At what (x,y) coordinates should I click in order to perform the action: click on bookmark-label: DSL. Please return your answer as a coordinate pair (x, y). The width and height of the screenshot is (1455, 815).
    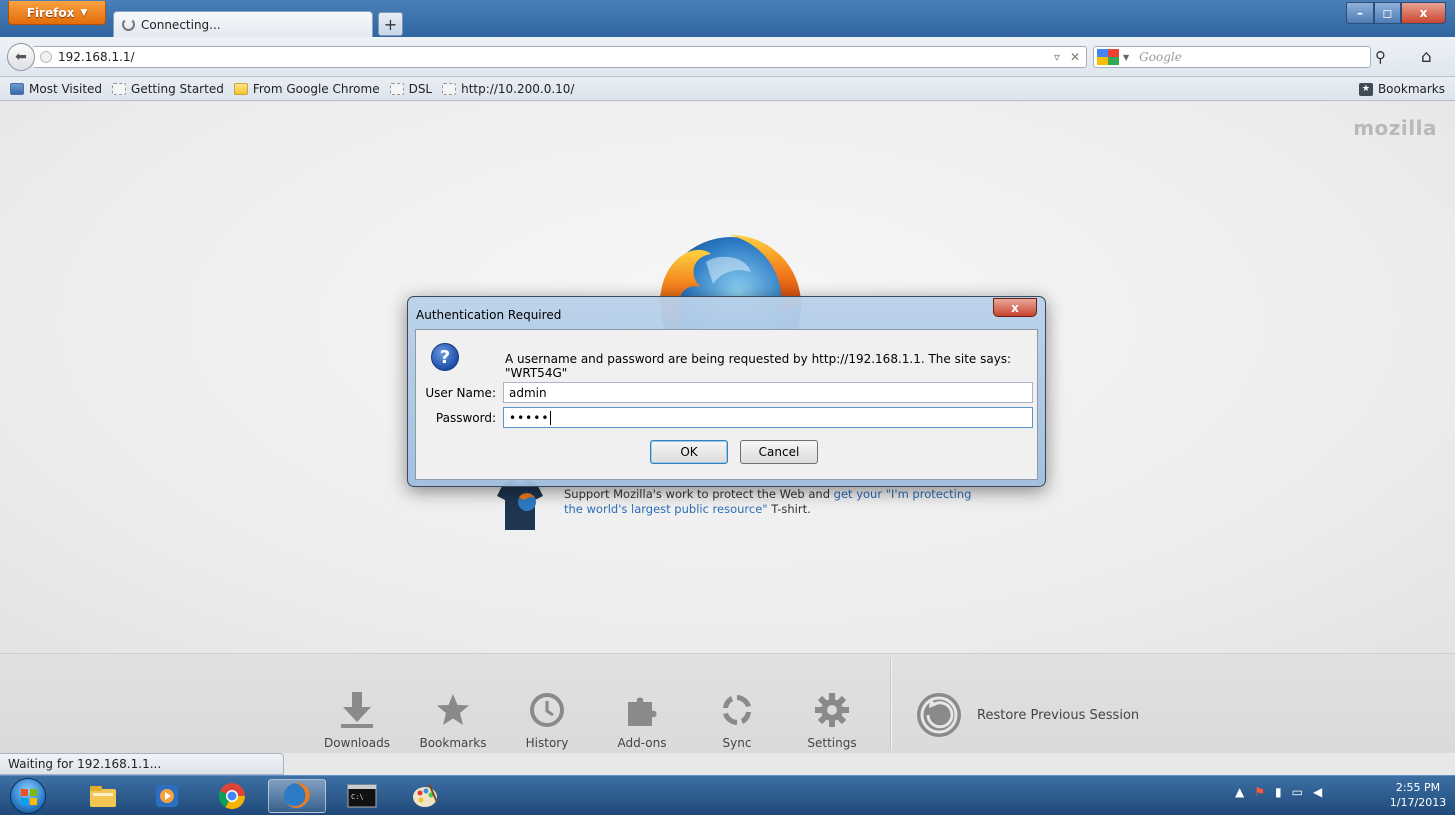
    Looking at the image, I should click on (420, 88).